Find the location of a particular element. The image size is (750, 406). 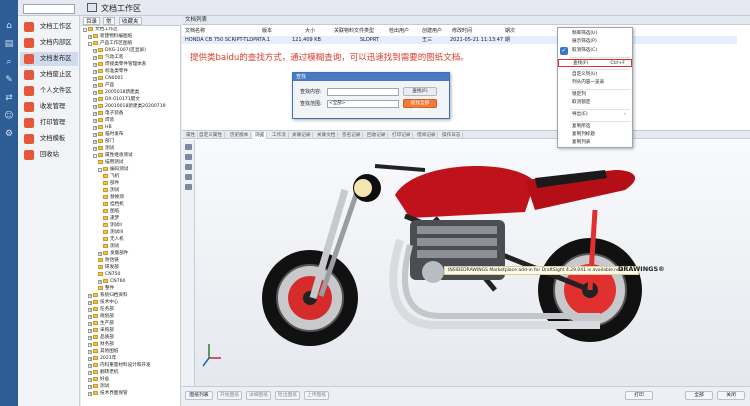

tree-node: 整件 is located at coordinates (106, 289).